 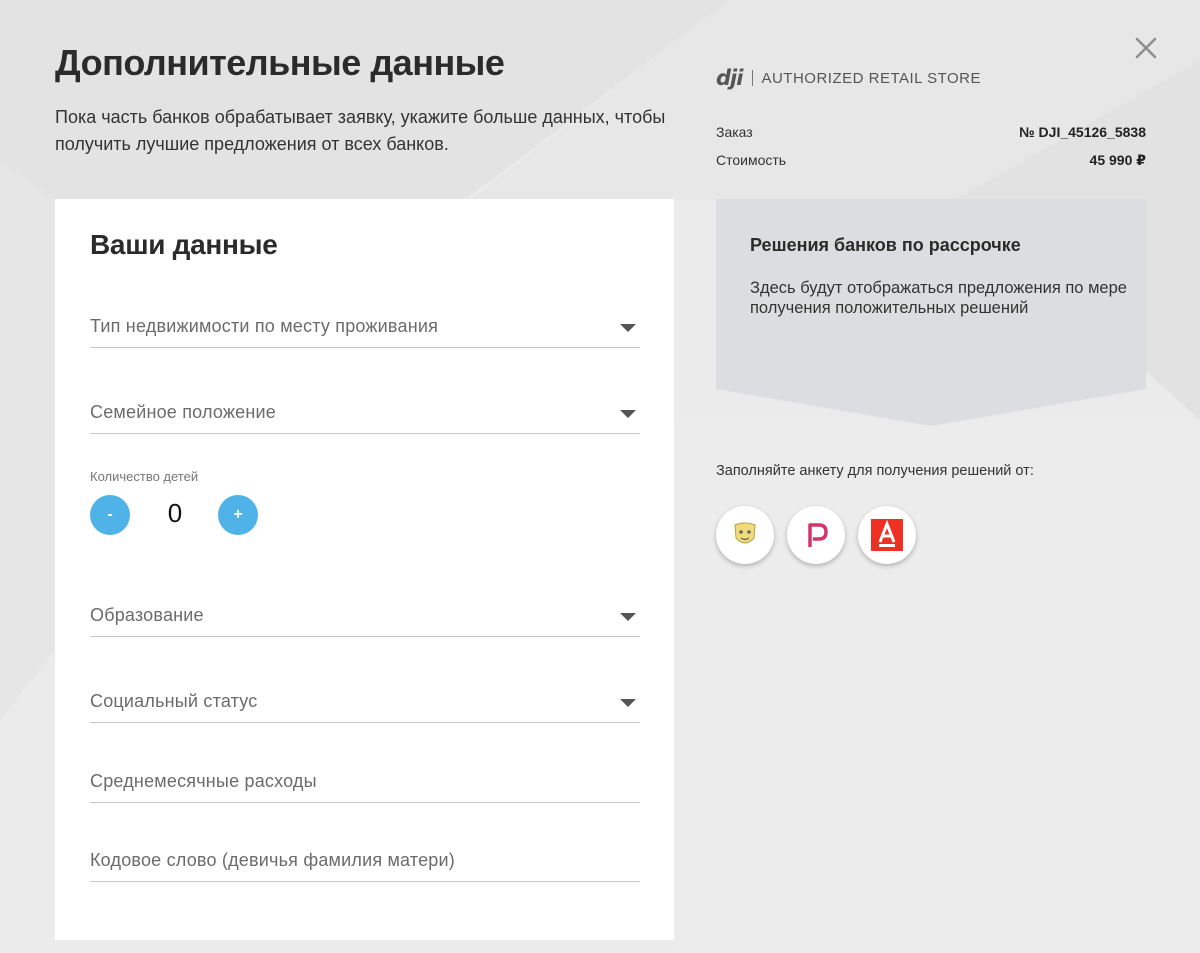 What do you see at coordinates (365, 783) in the screenshot?
I see `monthly-expenses-input: Среднемесячные расходы` at bounding box center [365, 783].